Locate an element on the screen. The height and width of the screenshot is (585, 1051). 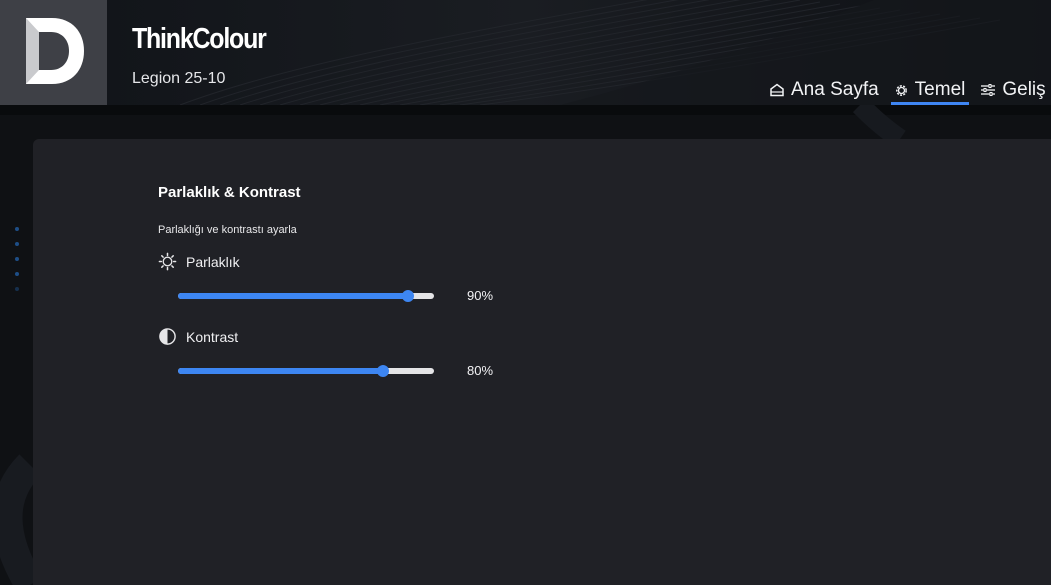
app-logo is located at coordinates (53, 52).